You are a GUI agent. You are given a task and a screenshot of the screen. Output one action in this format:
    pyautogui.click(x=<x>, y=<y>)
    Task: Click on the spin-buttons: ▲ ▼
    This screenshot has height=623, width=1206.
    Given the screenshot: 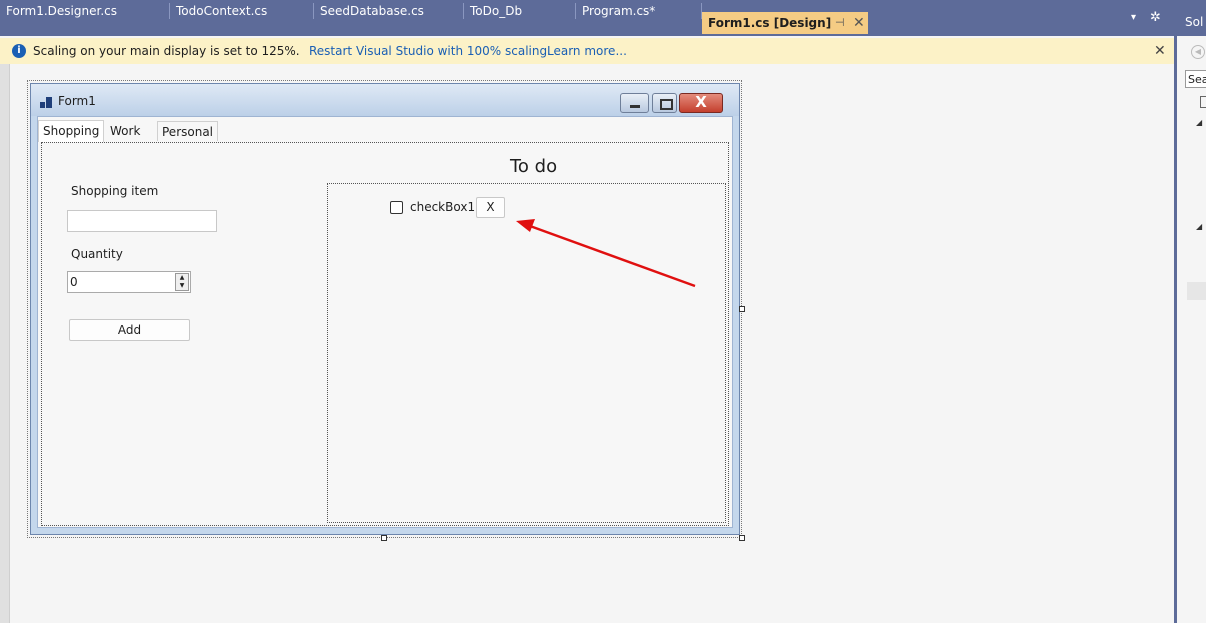 What is the action you would take?
    pyautogui.click(x=182, y=282)
    